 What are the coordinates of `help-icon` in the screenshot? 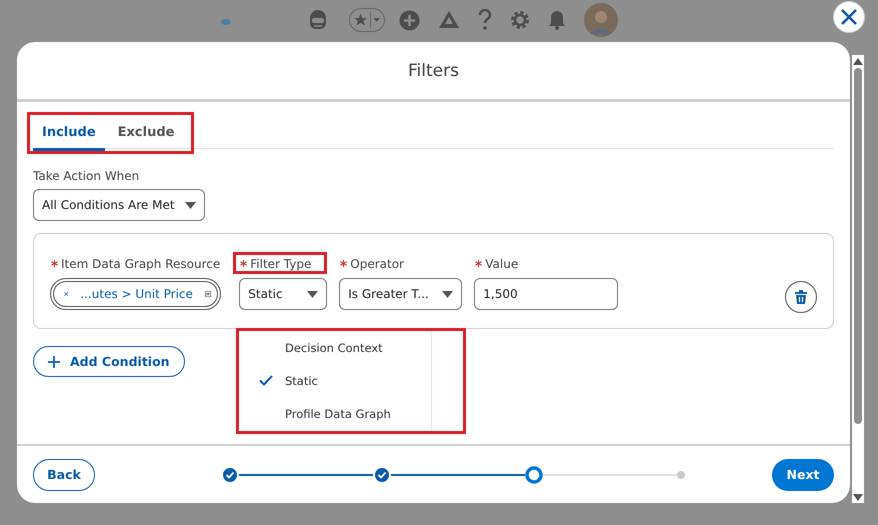 It's located at (485, 20).